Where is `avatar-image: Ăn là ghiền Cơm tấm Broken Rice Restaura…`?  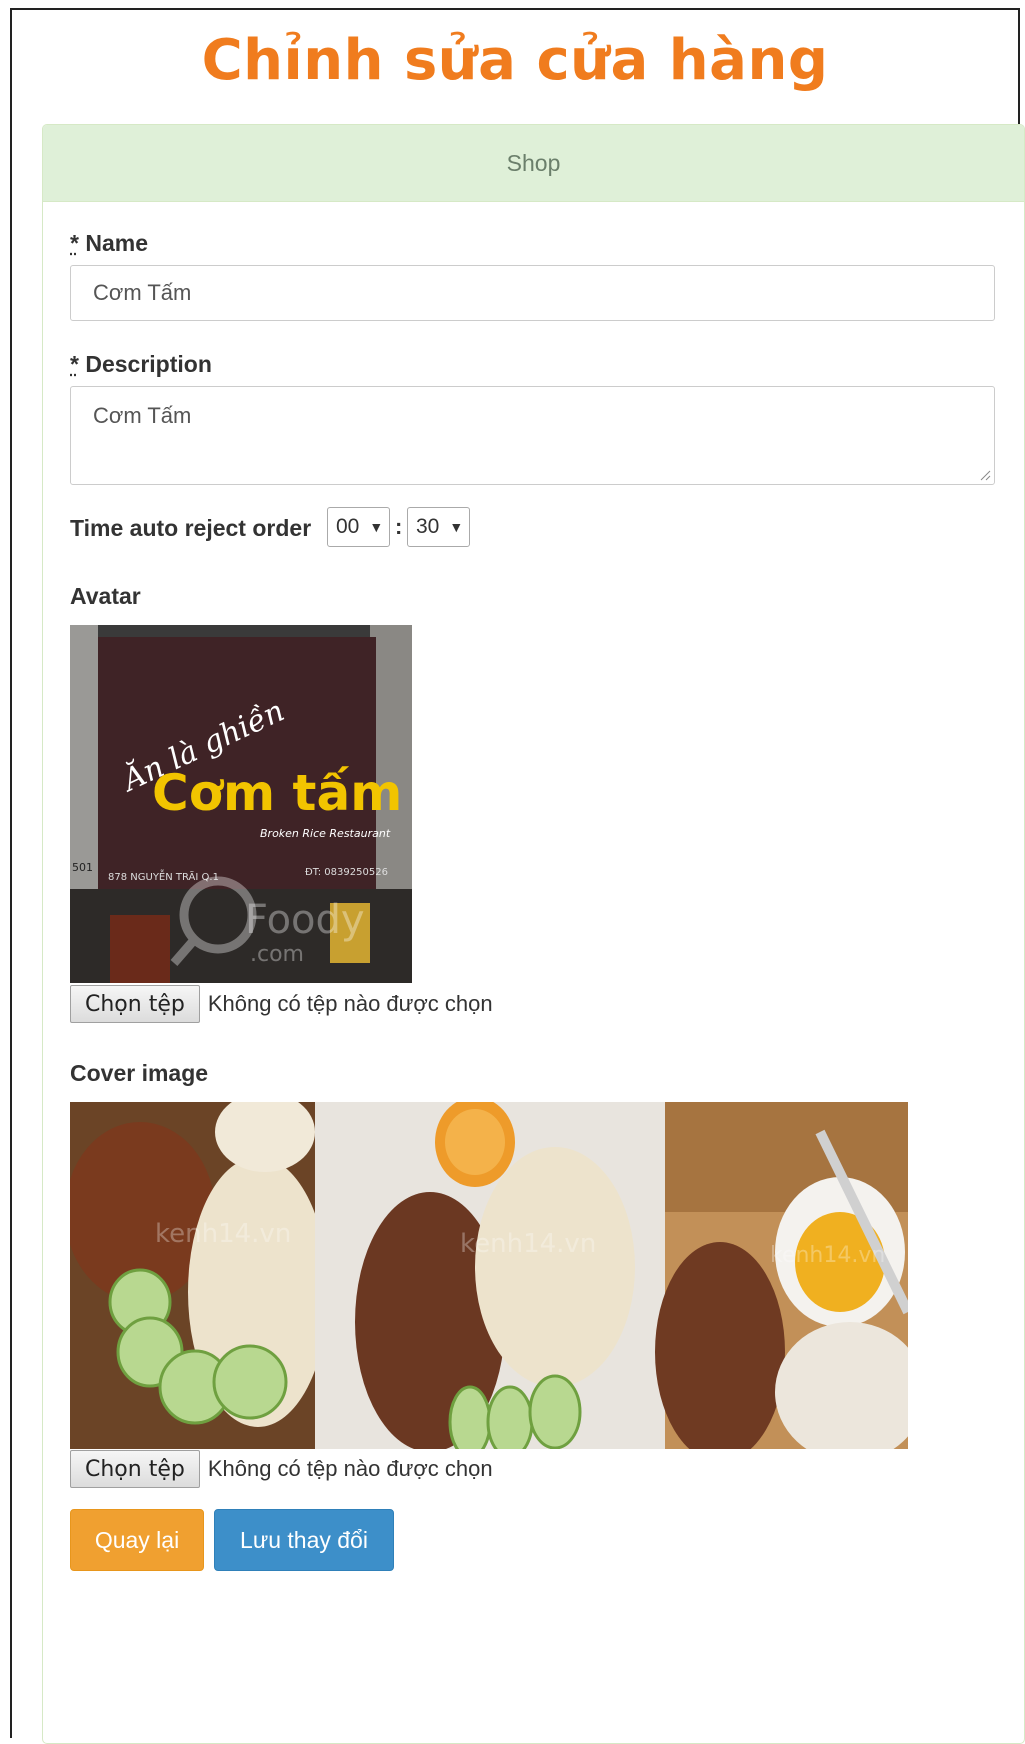 avatar-image: Ăn là ghiền Cơm tấm Broken Rice Restaura… is located at coordinates (241, 804).